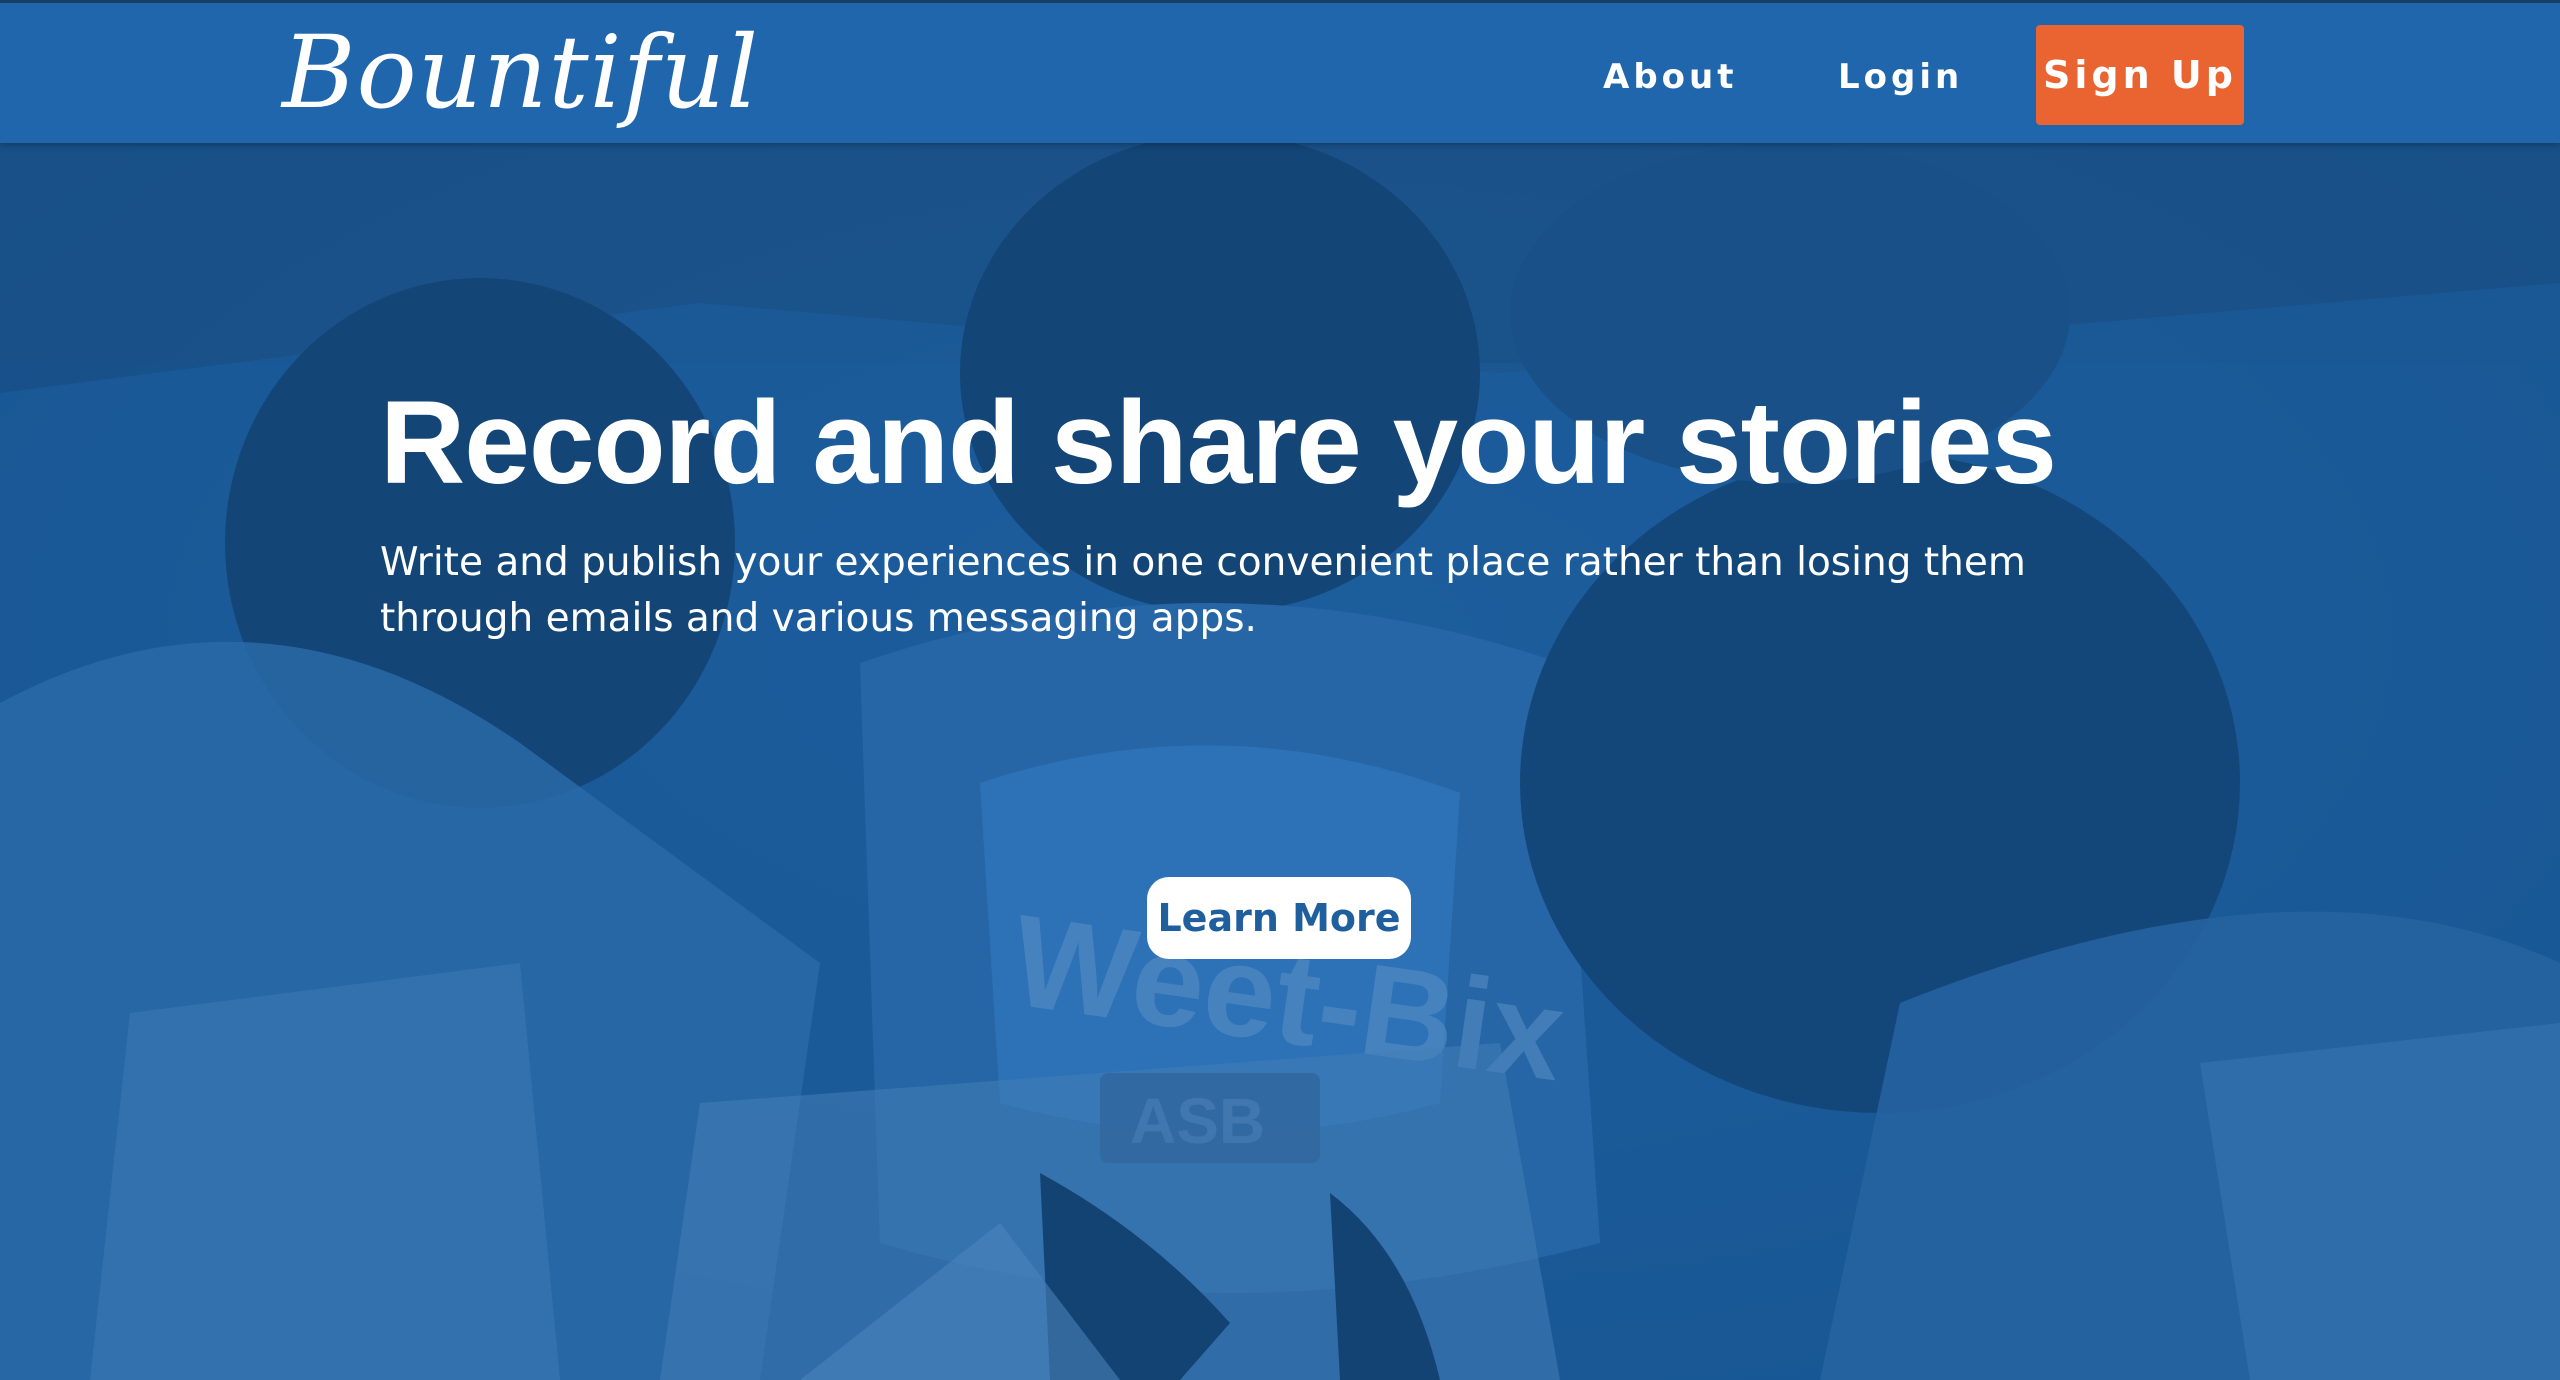 The height and width of the screenshot is (1380, 2560). I want to click on nav-about-link: About, so click(1670, 77).